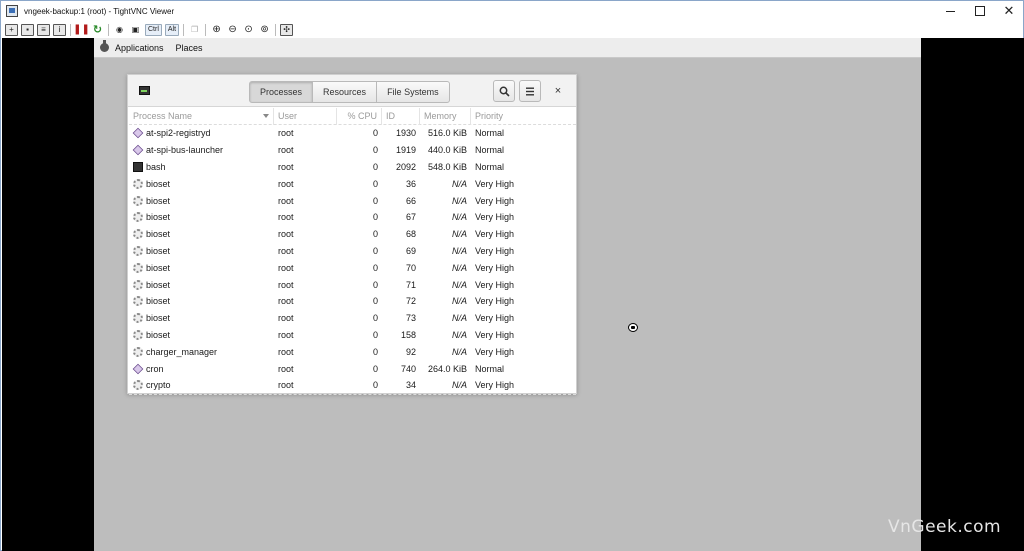 This screenshot has width=1024, height=551. What do you see at coordinates (980, 11) in the screenshot?
I see `maximize-button` at bounding box center [980, 11].